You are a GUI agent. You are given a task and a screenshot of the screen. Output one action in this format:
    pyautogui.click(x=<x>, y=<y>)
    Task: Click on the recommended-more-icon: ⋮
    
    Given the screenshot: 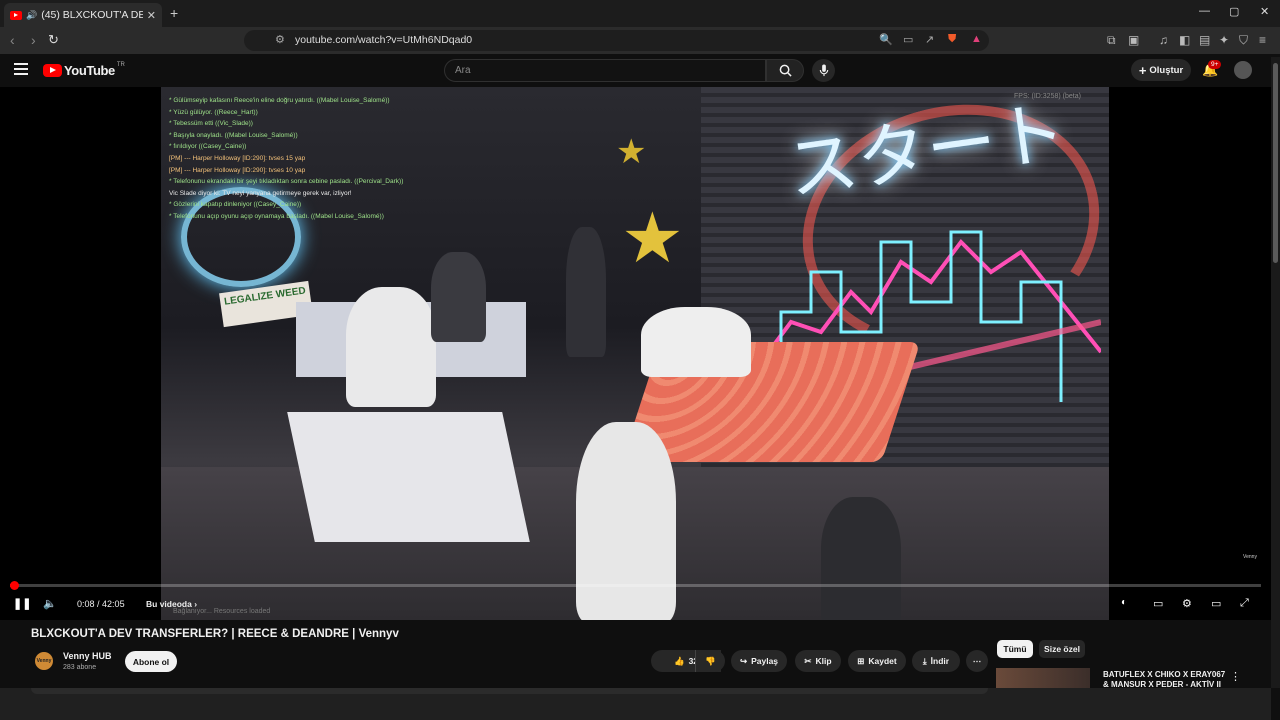 What is the action you would take?
    pyautogui.click(x=1235, y=676)
    